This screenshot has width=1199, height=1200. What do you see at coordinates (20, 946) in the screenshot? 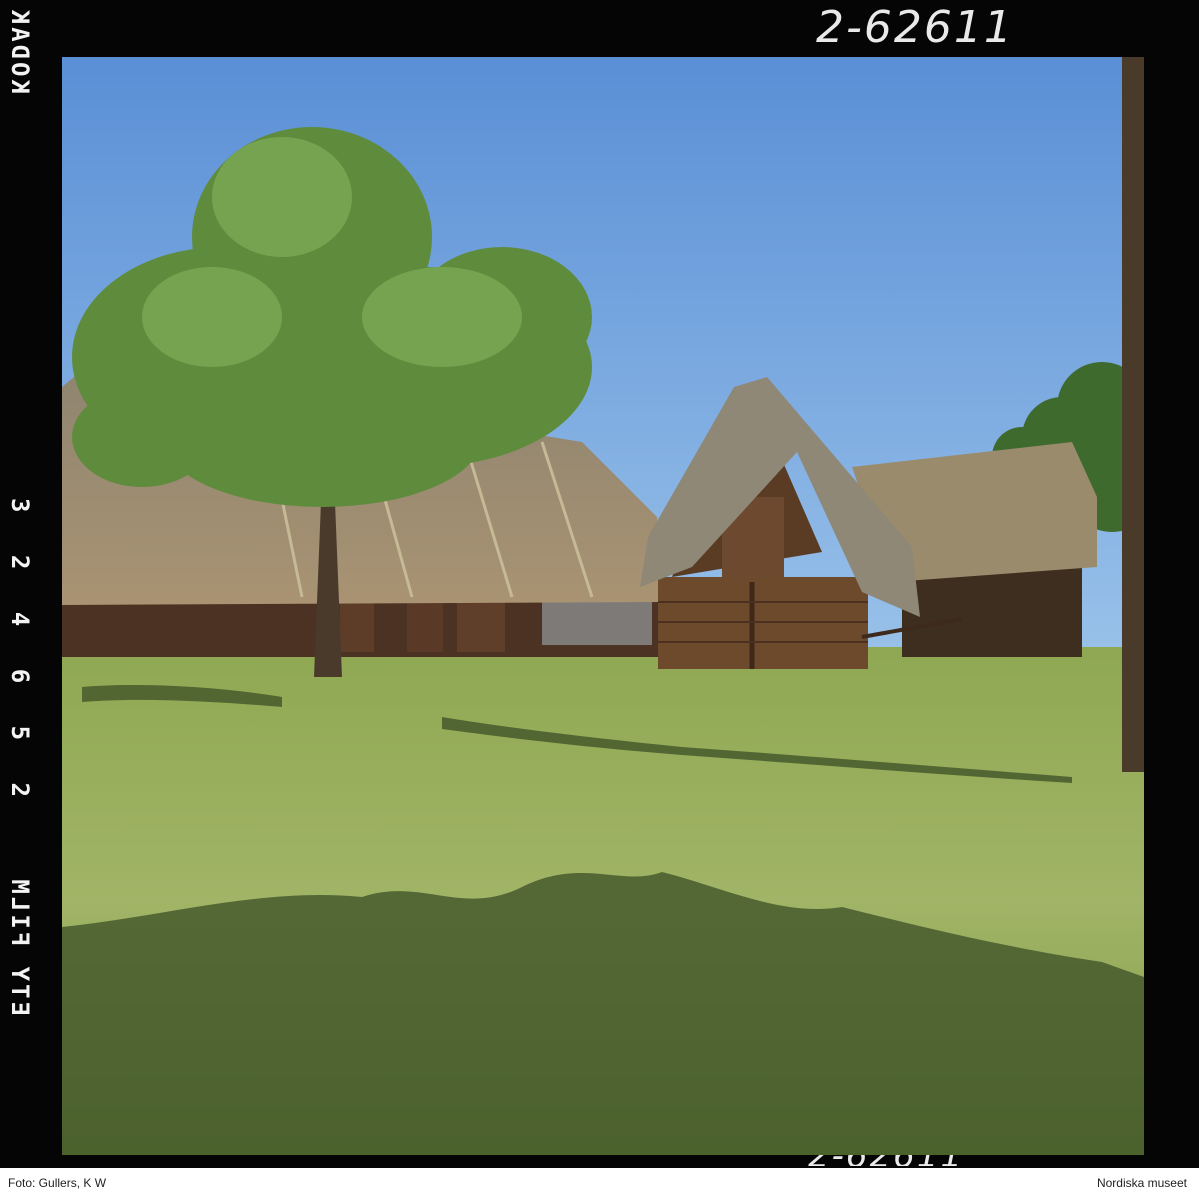
I see `film-edge-bottom-text: ETY FILM` at bounding box center [20, 946].